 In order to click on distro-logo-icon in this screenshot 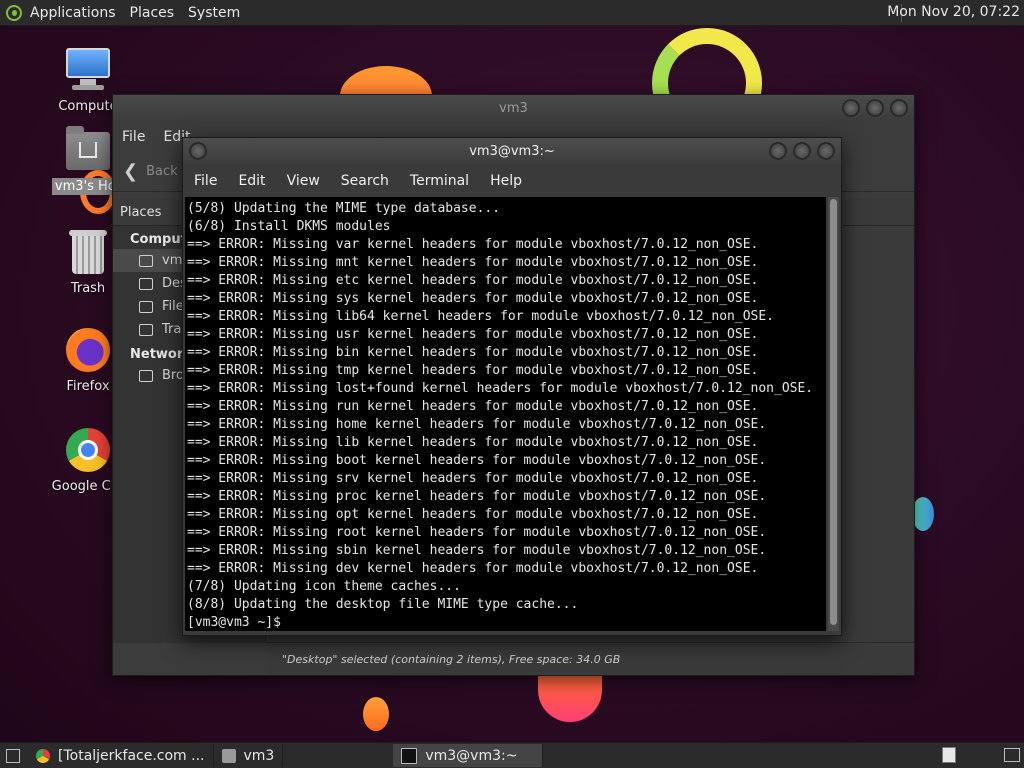, I will do `click(14, 12)`.